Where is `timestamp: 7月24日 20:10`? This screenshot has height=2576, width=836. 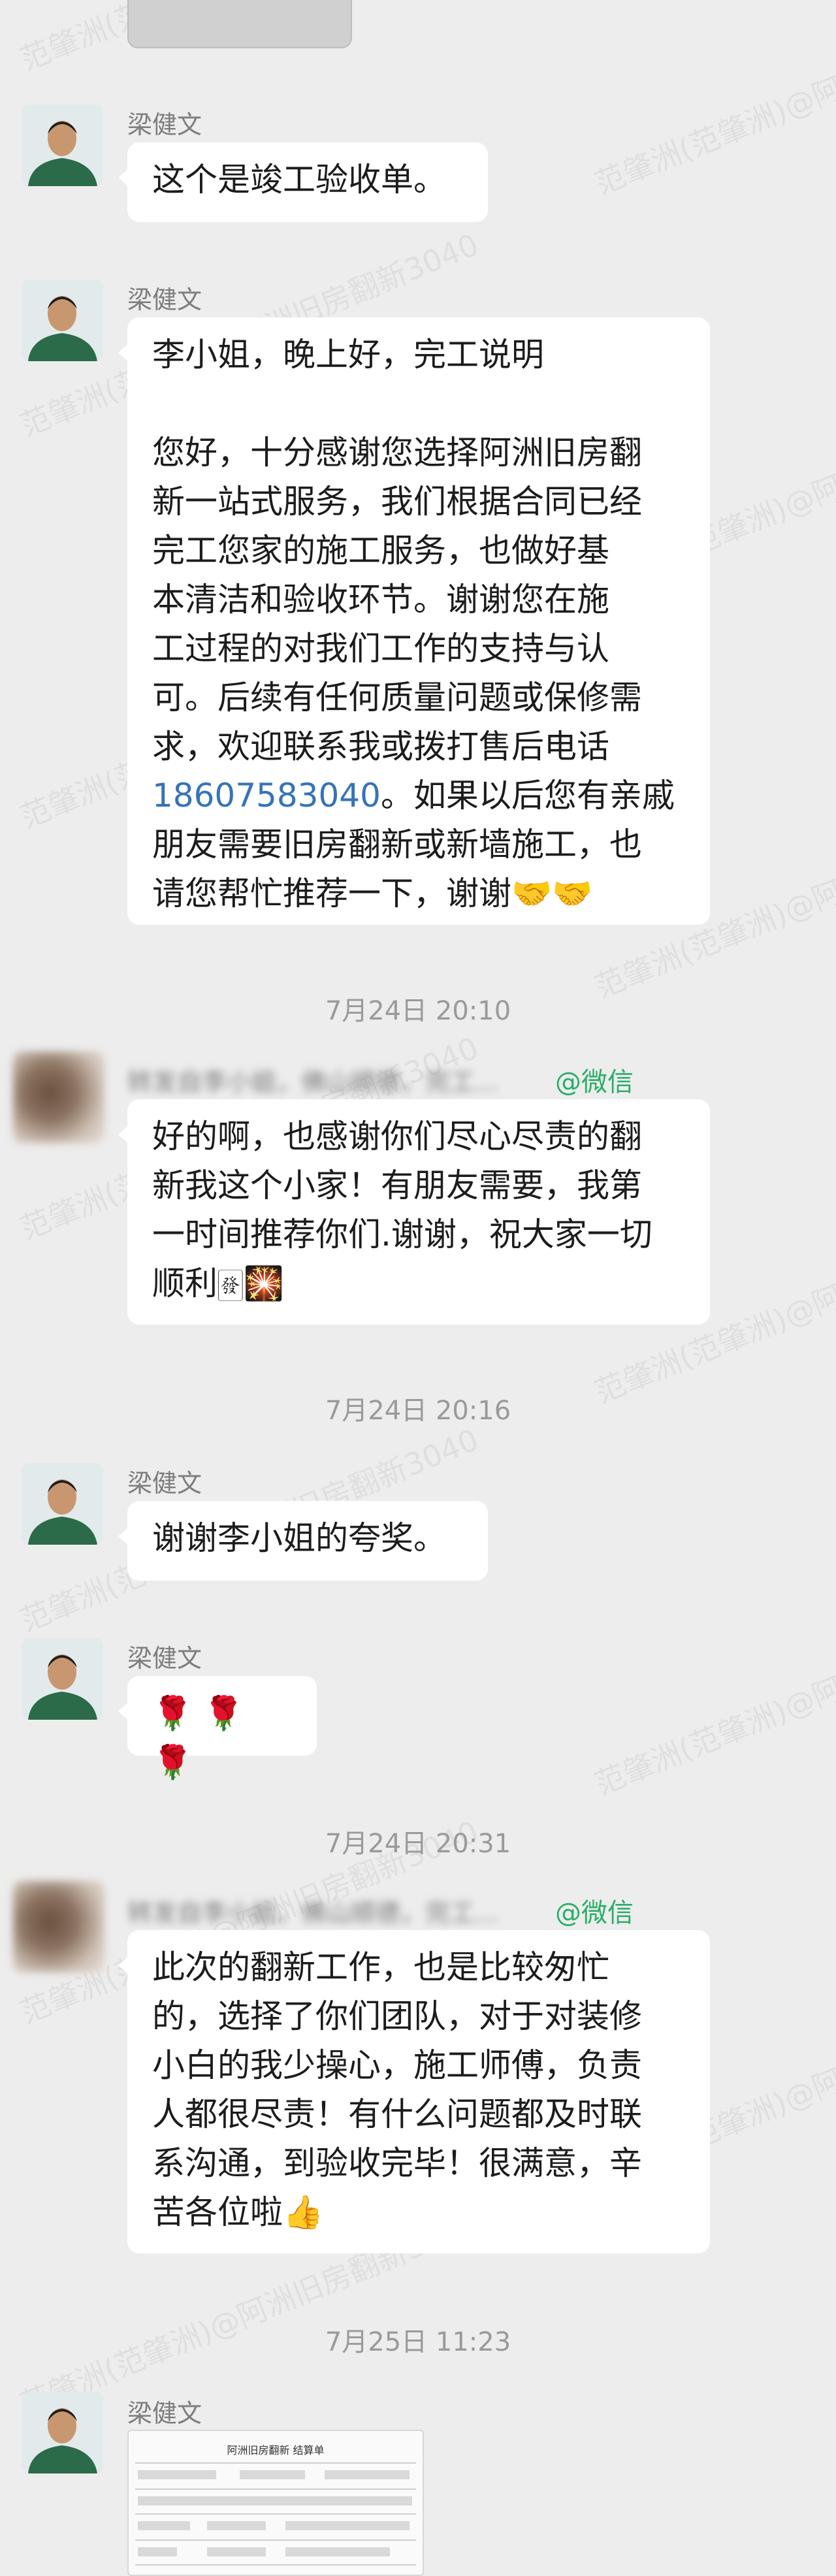 timestamp: 7月24日 20:10 is located at coordinates (418, 1011).